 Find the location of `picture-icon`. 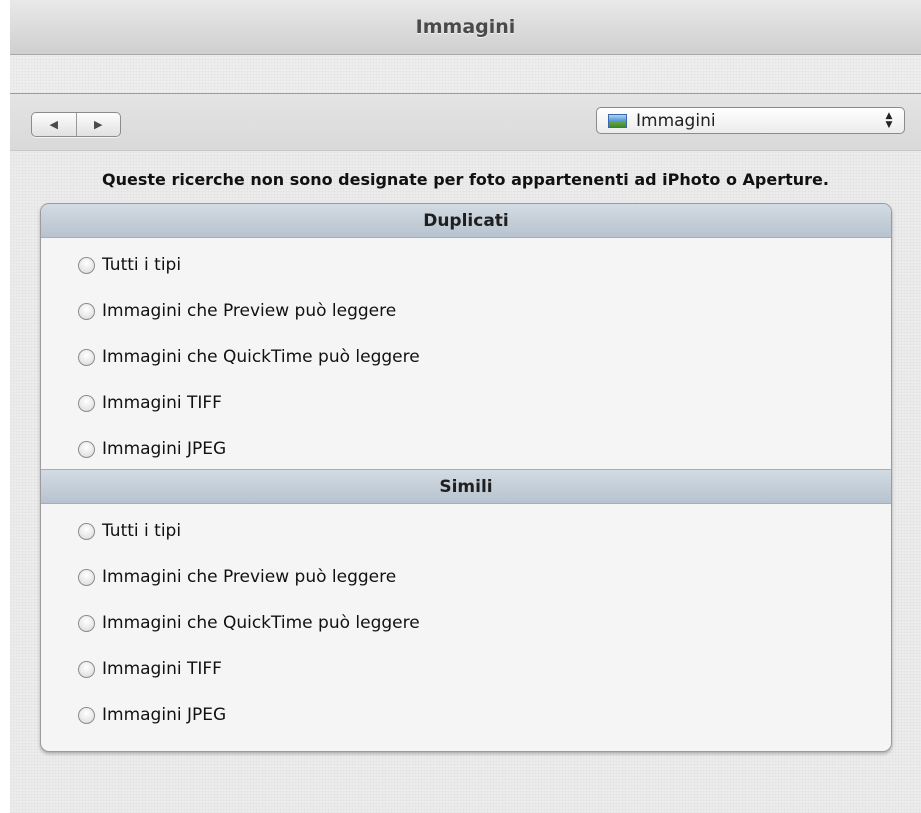

picture-icon is located at coordinates (617, 120).